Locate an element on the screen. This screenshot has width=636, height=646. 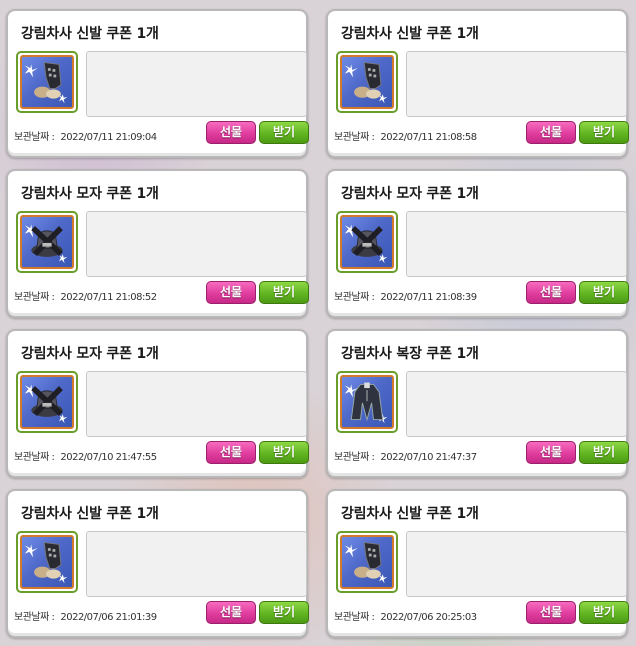
storage-date-row: 보관날짜 : 2022/07/11 21:08:58 is located at coordinates (405, 135).